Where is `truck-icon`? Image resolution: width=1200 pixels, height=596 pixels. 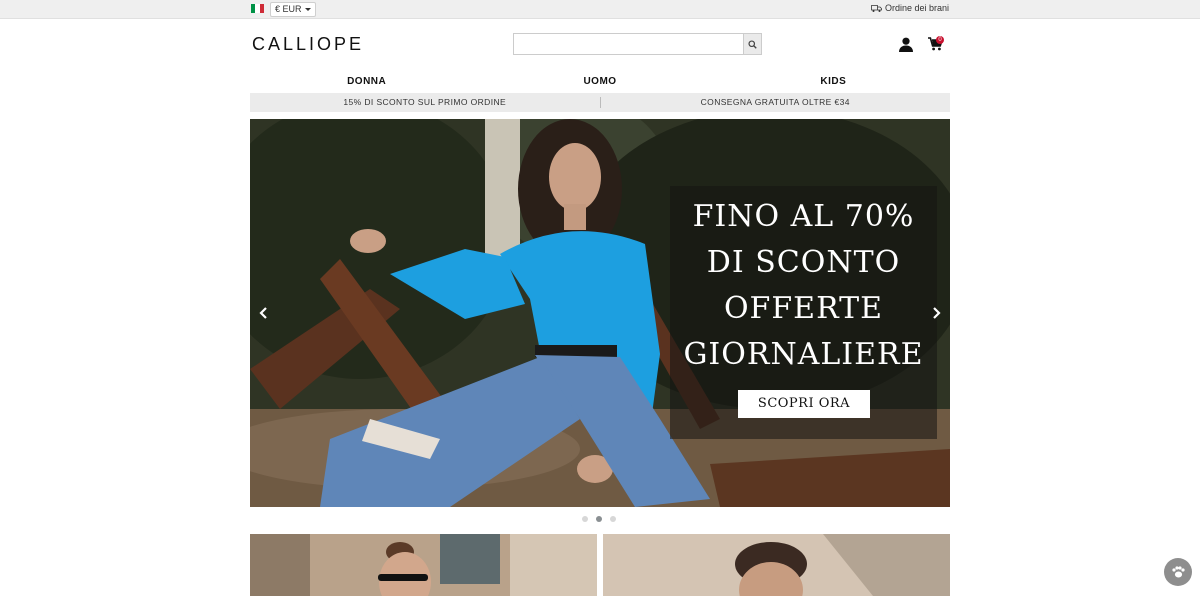 truck-icon is located at coordinates (876, 8).